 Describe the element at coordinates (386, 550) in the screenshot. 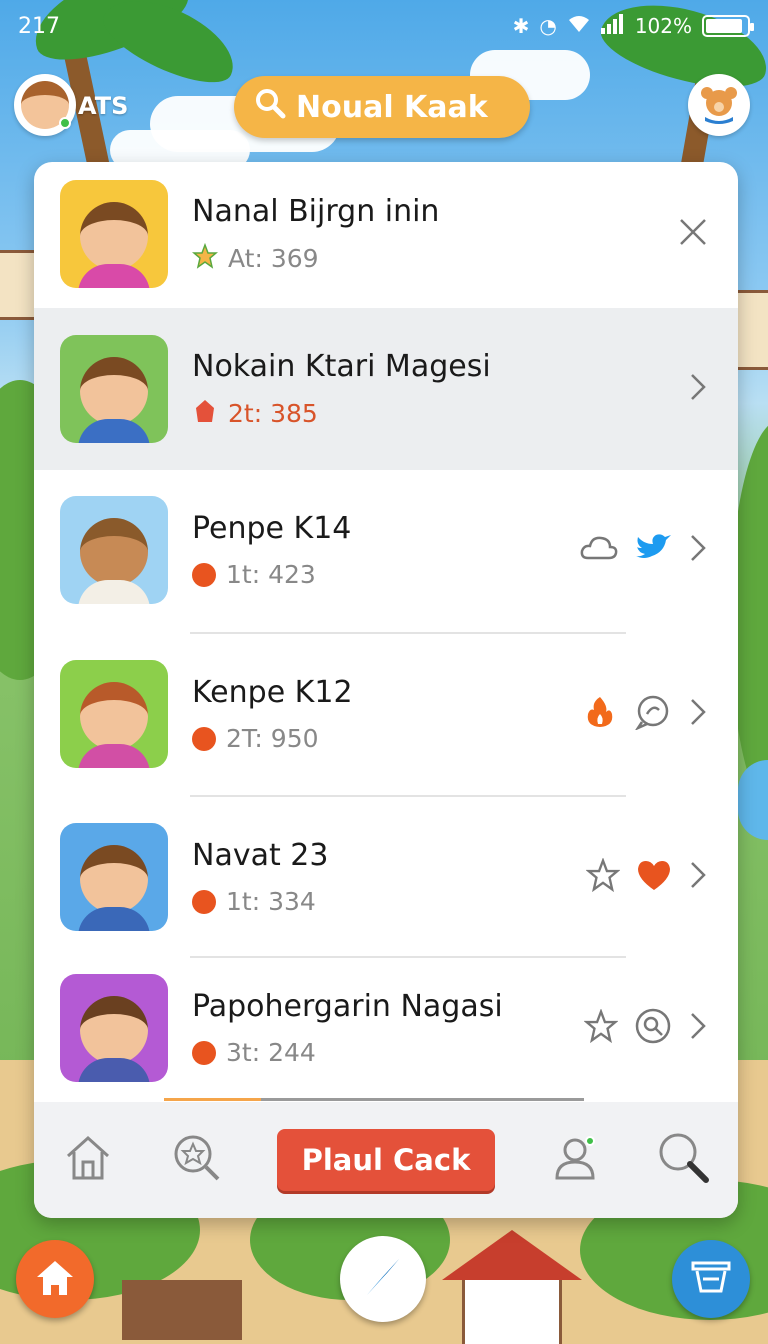

I see `list-item: Penpe K14 1t: 423` at that location.